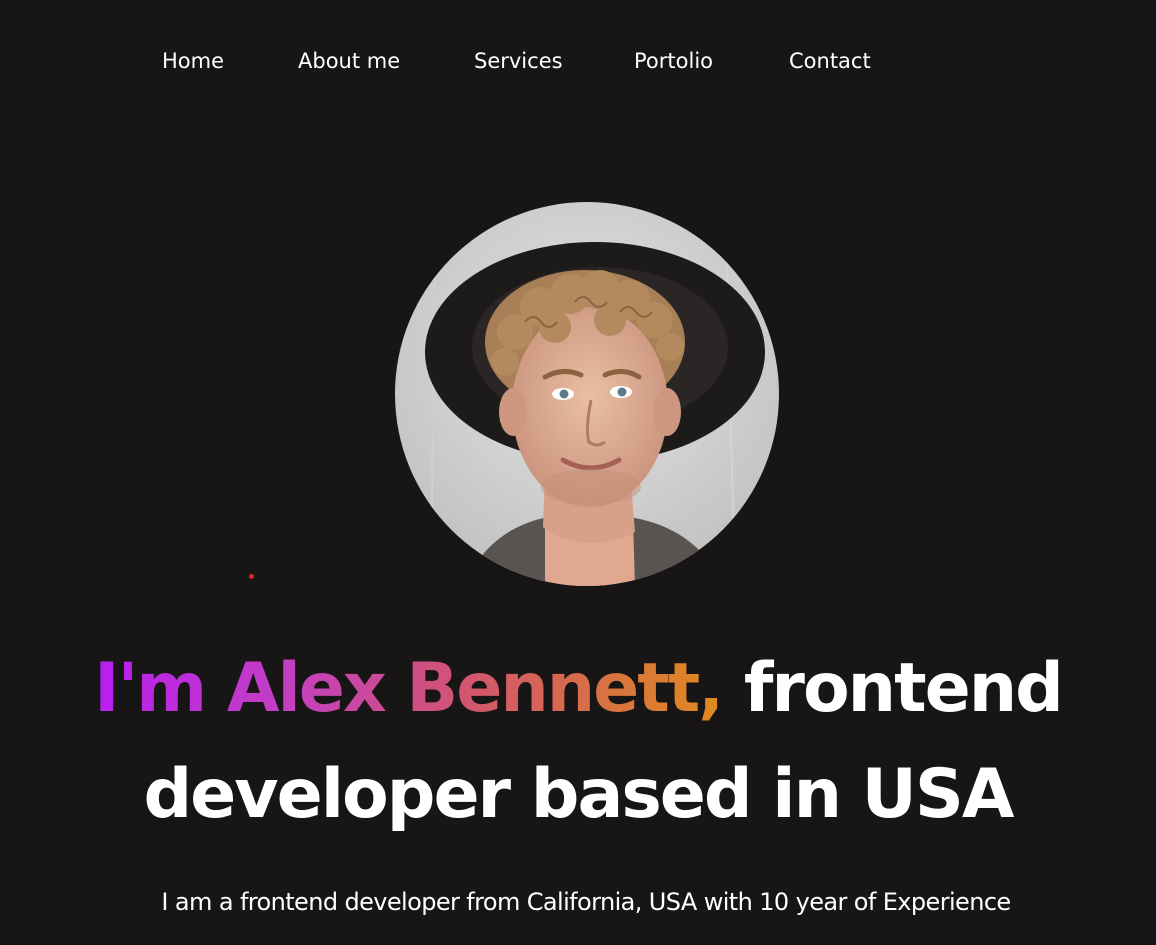  Describe the element at coordinates (193, 61) in the screenshot. I see `nav-link-home: Home` at that location.